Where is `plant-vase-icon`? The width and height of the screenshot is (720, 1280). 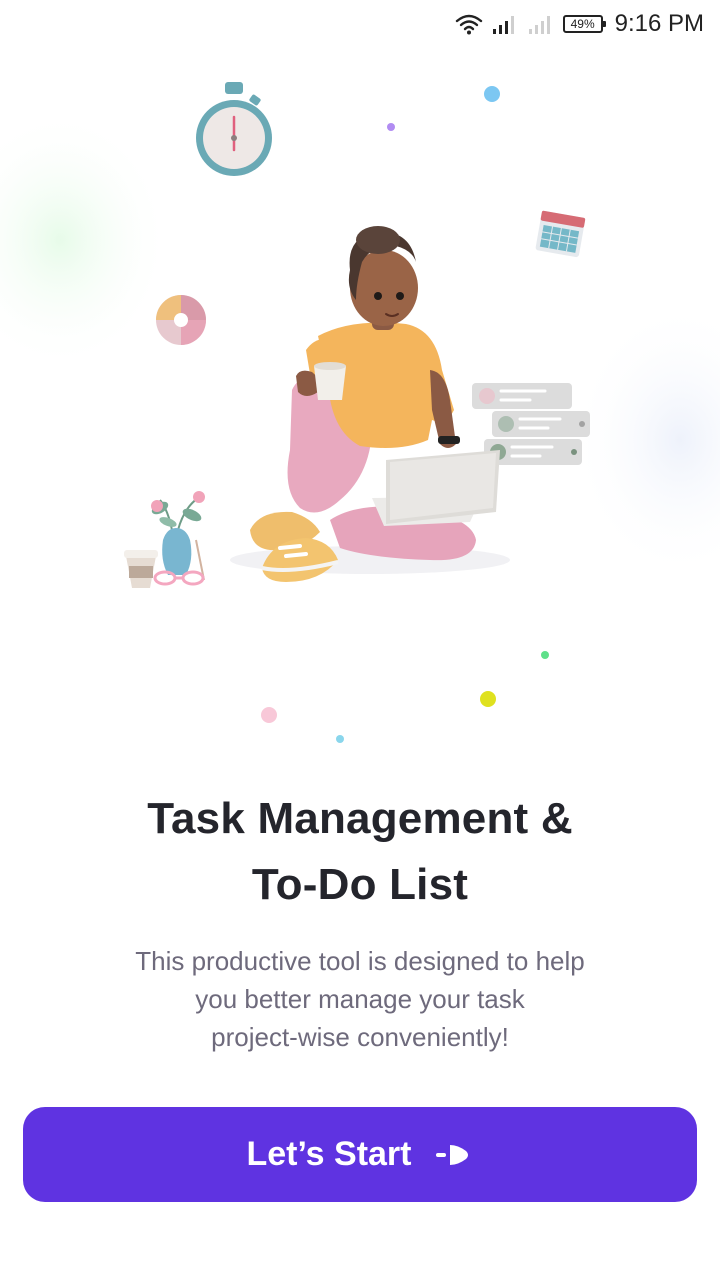 plant-vase-icon is located at coordinates (164, 539).